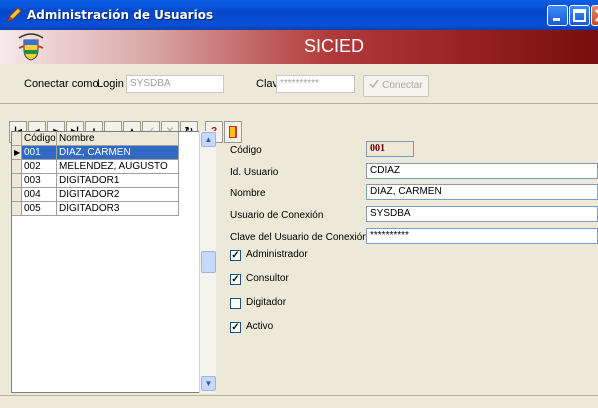 This screenshot has width=598, height=408. I want to click on status-bar, so click(299, 401).